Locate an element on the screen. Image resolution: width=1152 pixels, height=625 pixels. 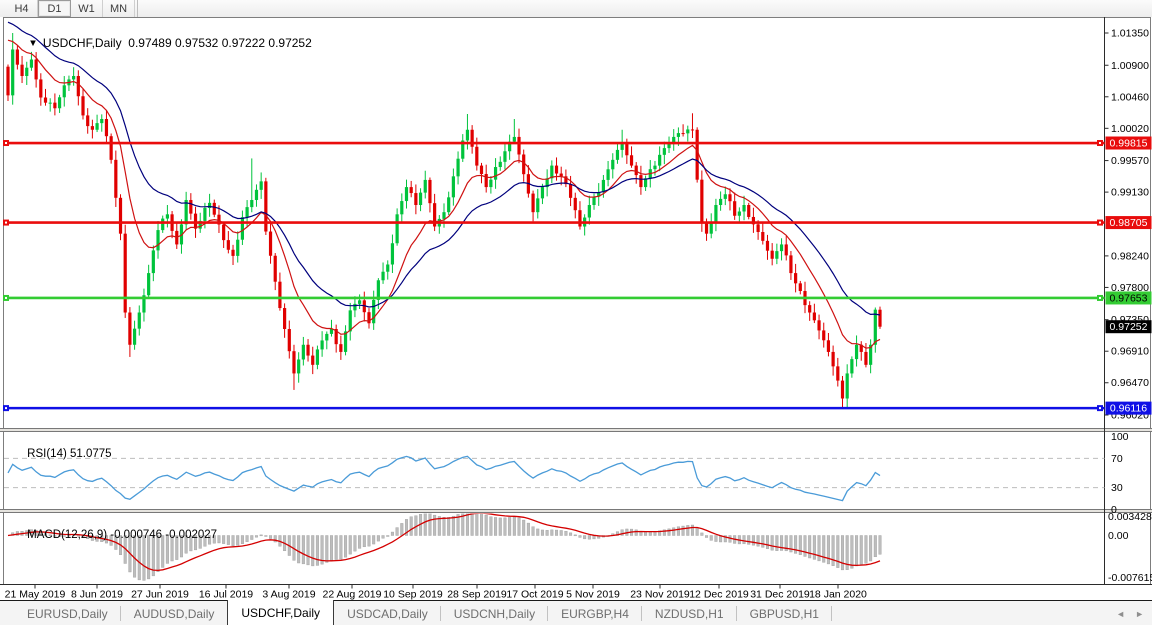
tab-scroll-right-icon: ► is located at coordinates (1139, 614).